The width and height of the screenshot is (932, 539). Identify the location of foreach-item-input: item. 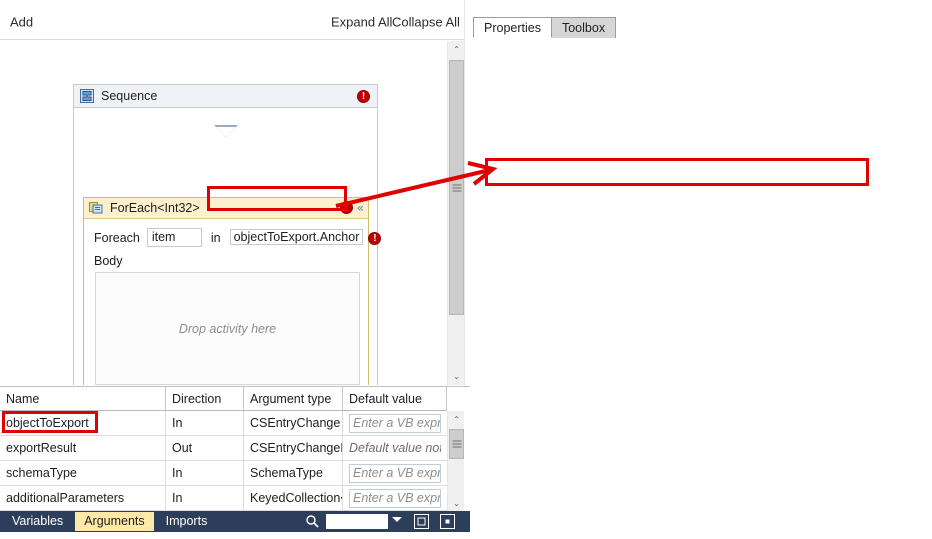
(174, 237).